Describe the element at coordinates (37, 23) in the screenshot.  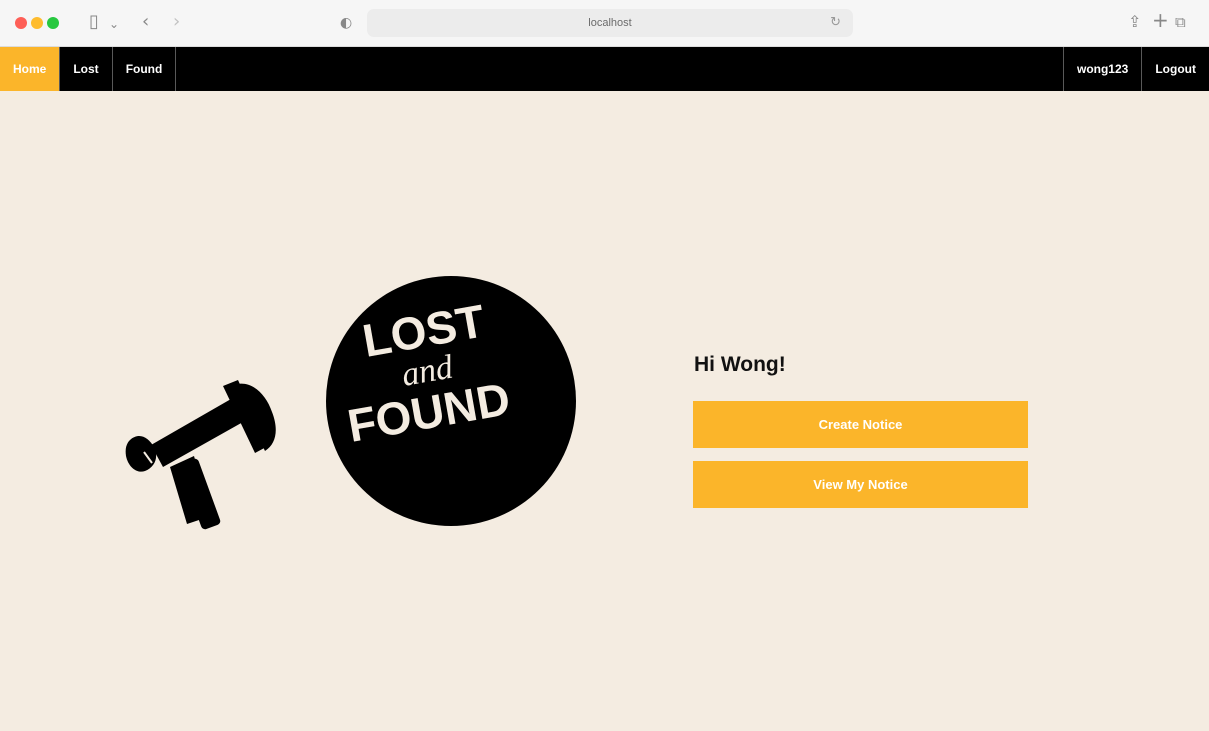
I see `minimize-window-button` at that location.